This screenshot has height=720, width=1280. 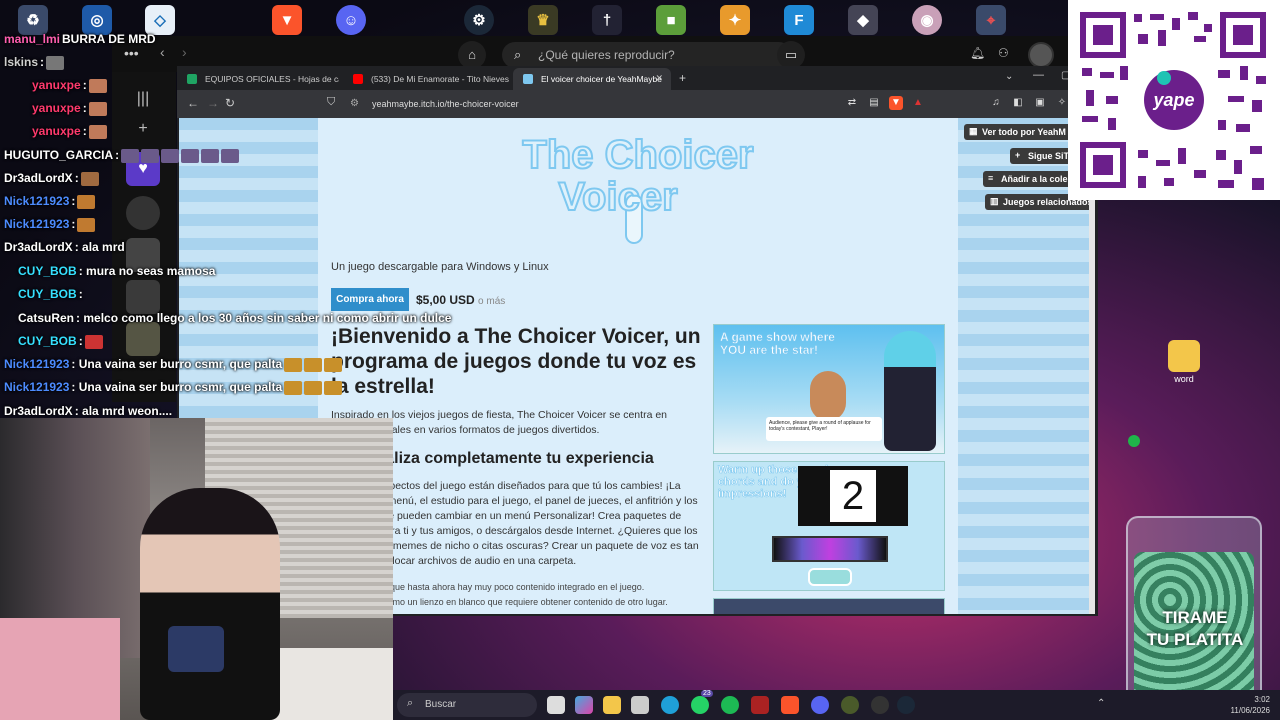 I want to click on tab-itch: El voicer choicer de YeahMaybe ✕, so click(x=592, y=79).